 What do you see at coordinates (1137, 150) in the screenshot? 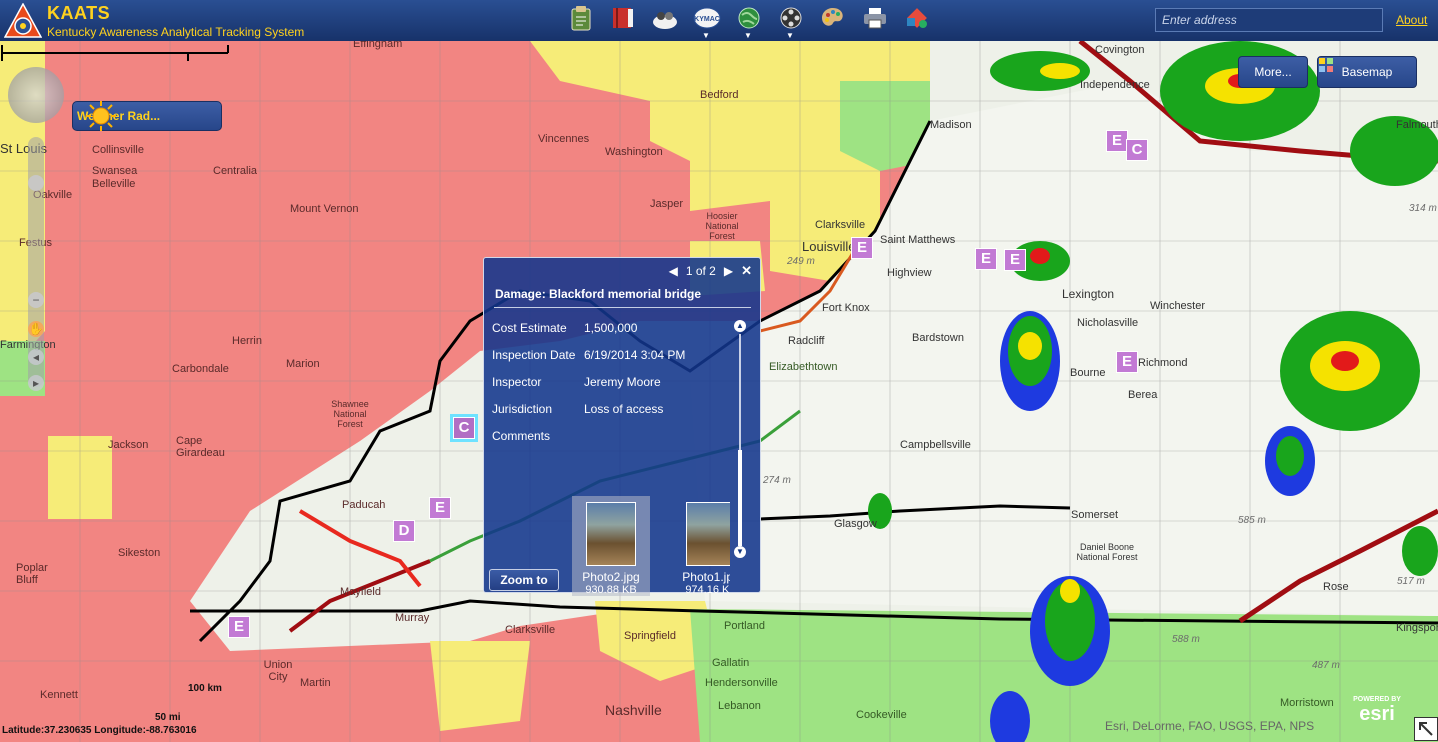
I see `map-marker-c: C` at bounding box center [1137, 150].